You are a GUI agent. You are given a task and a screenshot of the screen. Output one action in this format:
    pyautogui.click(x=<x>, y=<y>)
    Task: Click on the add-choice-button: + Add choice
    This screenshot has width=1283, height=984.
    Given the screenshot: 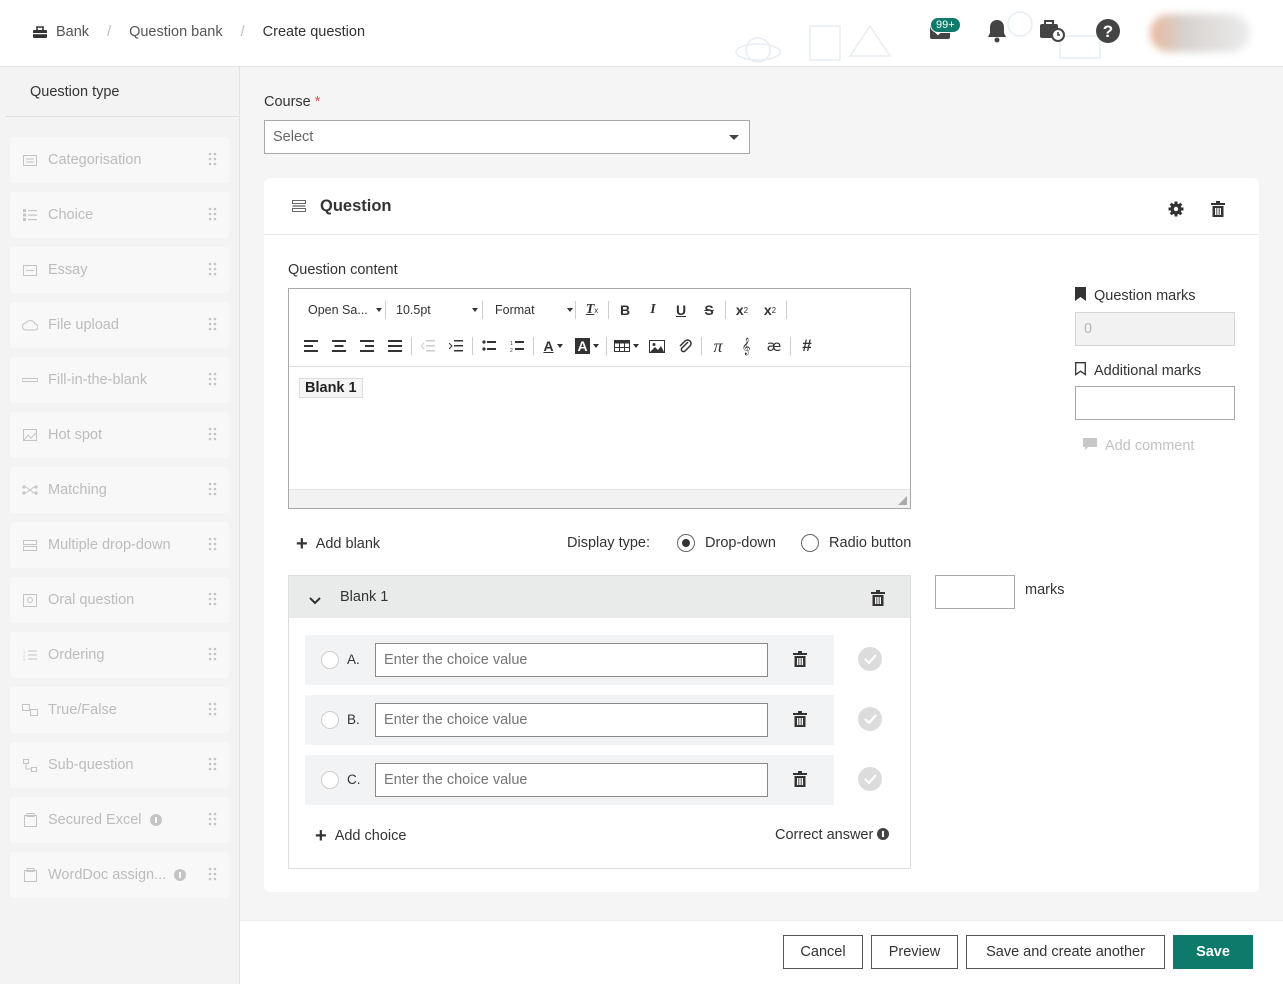 What is the action you would take?
    pyautogui.click(x=360, y=836)
    